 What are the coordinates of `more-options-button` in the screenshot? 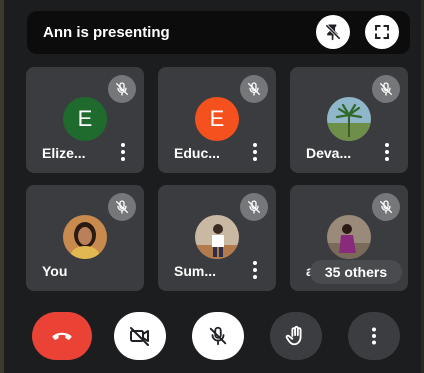 It's located at (374, 336).